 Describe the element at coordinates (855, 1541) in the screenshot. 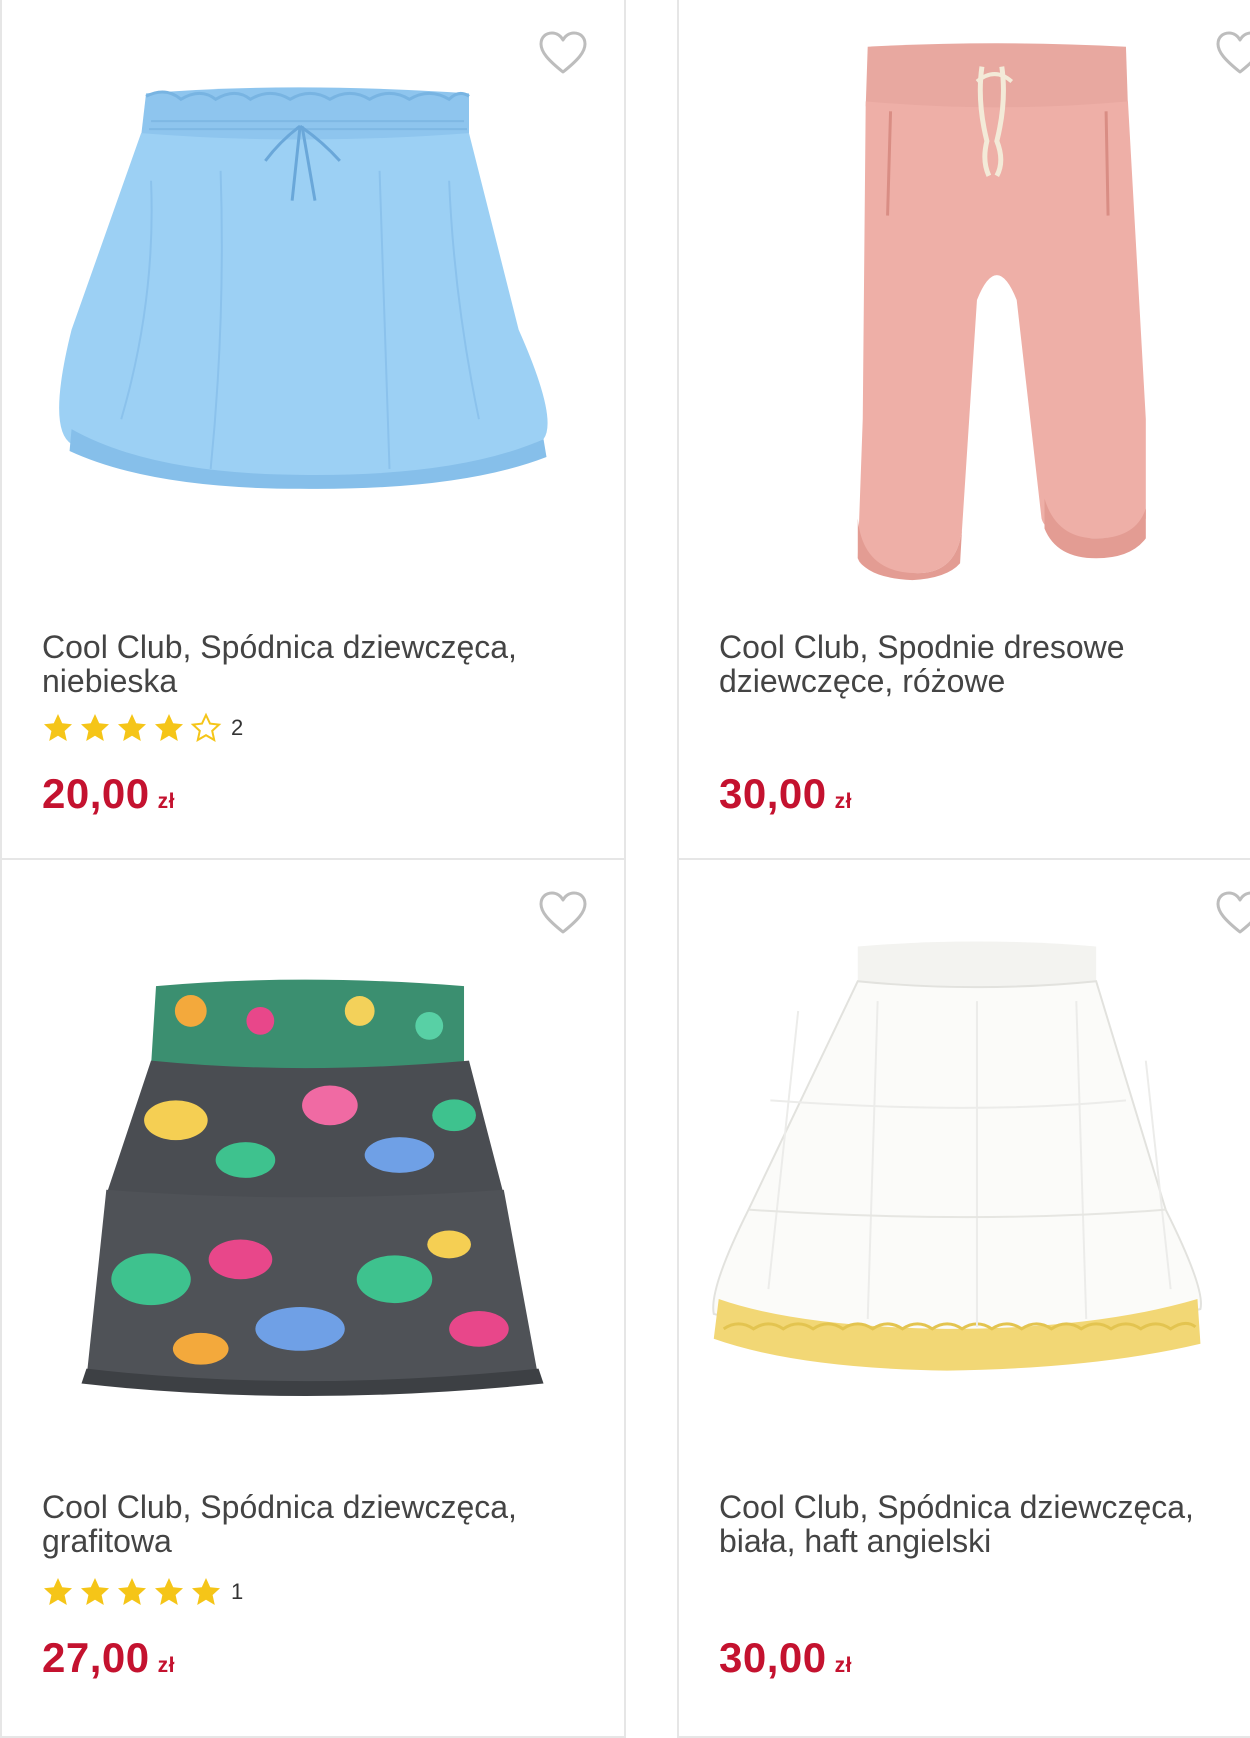

I see `product-title-line: biała, haft angielski` at that location.